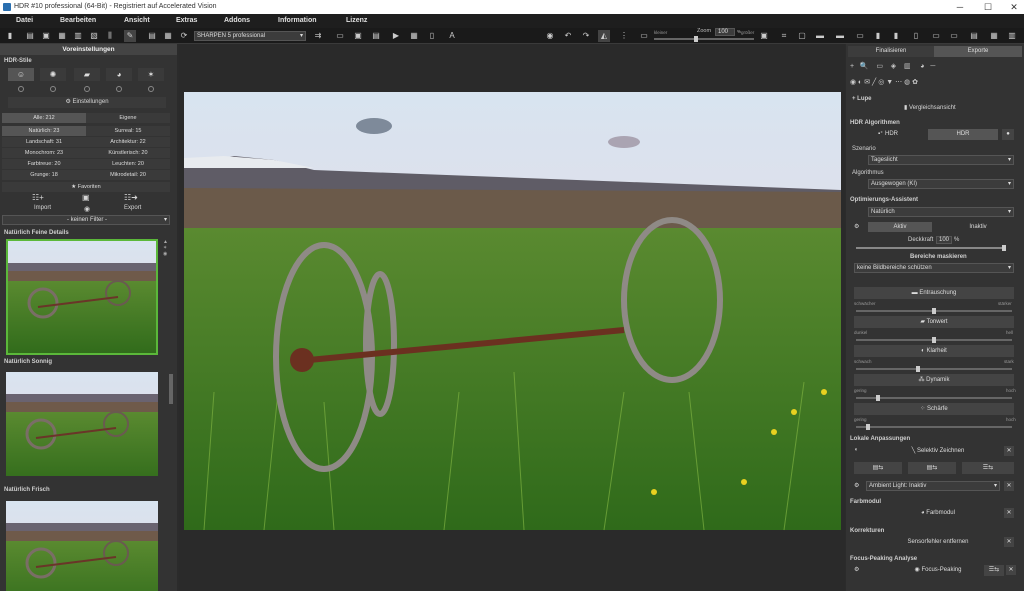  Describe the element at coordinates (934, 427) in the screenshot. I see `sharpness-slider` at that location.